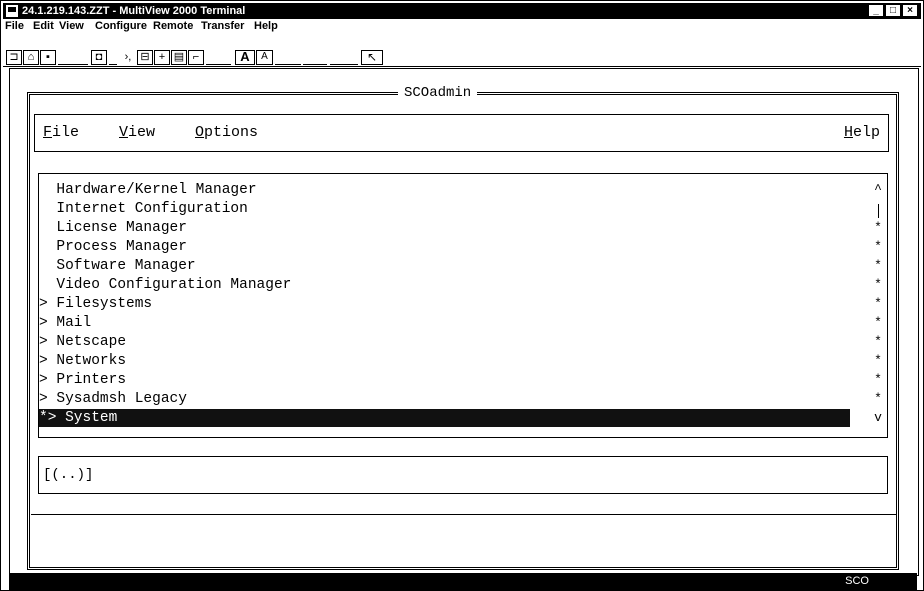 Image resolution: width=924 pixels, height=591 pixels. What do you see at coordinates (444, 361) in the screenshot?
I see `list-item: > Networks` at bounding box center [444, 361].